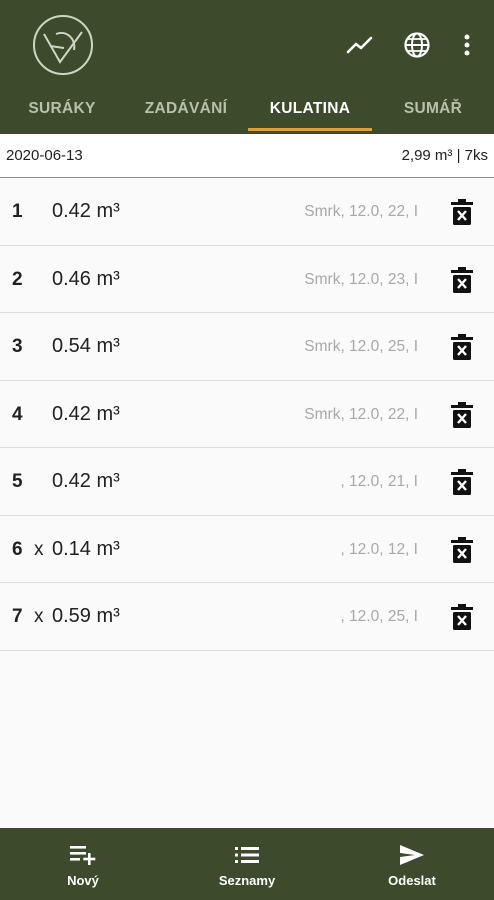  I want to click on summary-label: 2,99 m³ | 7ks, so click(444, 155).